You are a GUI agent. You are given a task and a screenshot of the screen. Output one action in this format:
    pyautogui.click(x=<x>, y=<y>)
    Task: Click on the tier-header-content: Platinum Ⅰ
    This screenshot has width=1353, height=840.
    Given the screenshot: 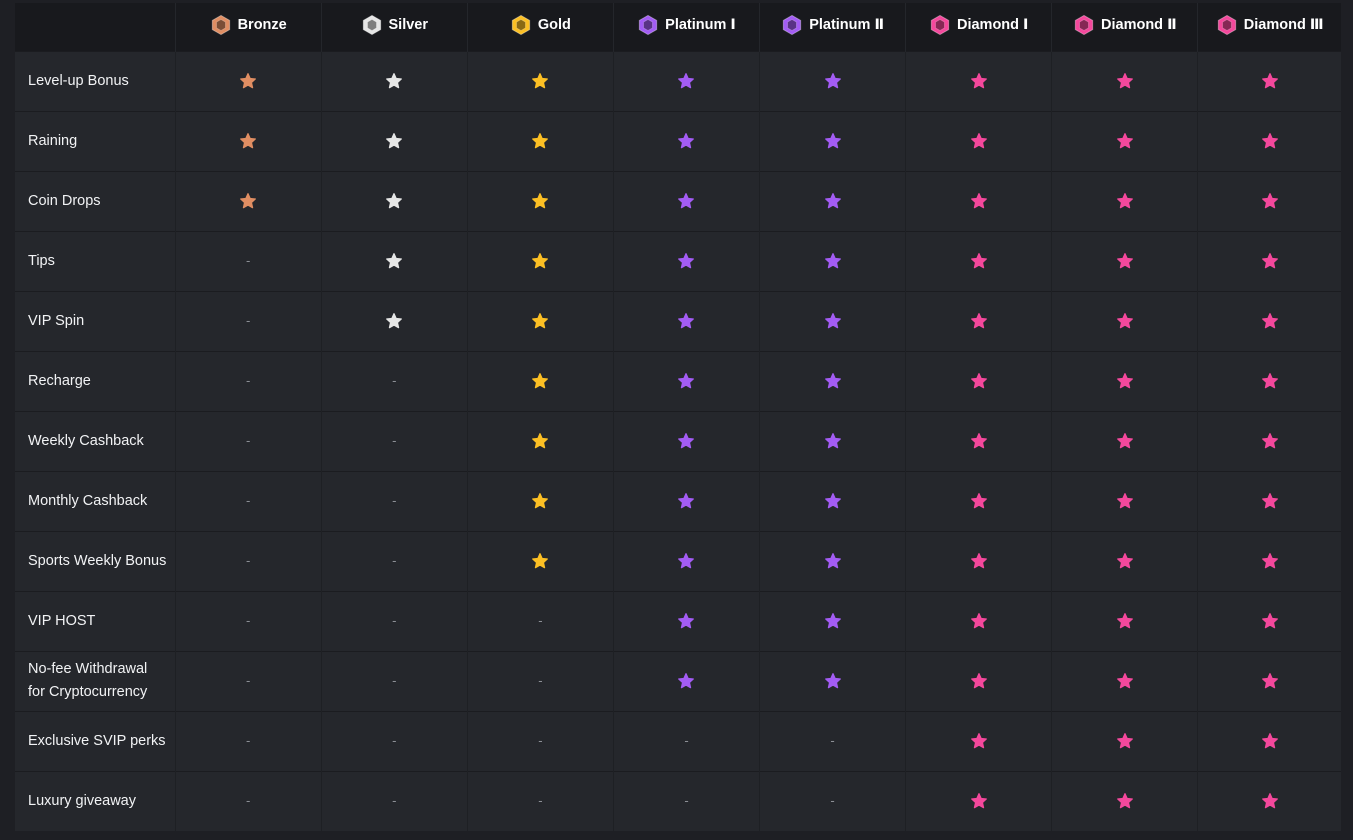 What is the action you would take?
    pyautogui.click(x=686, y=25)
    